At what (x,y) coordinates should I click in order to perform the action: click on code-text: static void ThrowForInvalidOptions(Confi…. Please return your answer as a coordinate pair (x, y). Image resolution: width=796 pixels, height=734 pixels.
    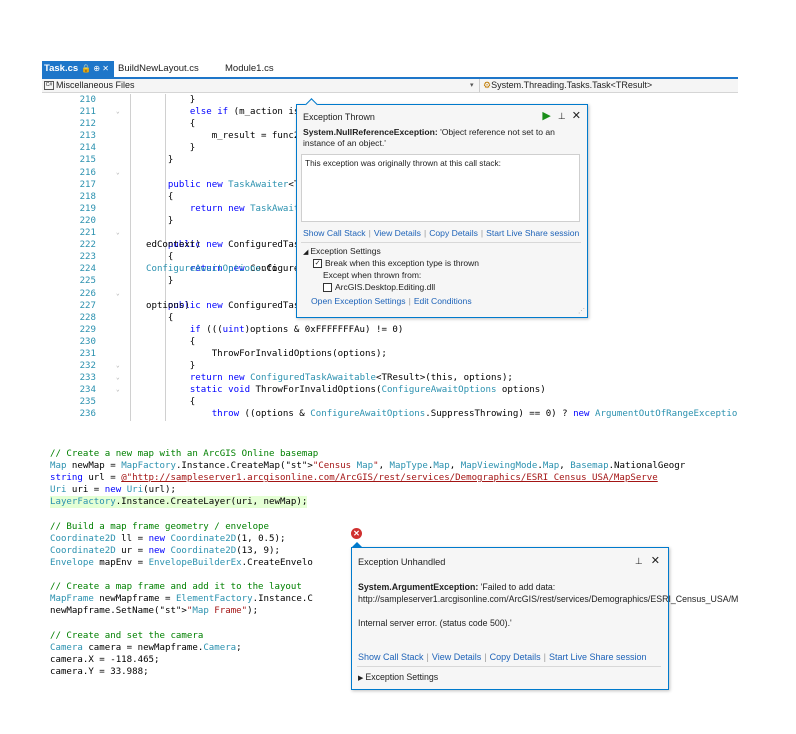
    Looking at the image, I should click on (367, 390).